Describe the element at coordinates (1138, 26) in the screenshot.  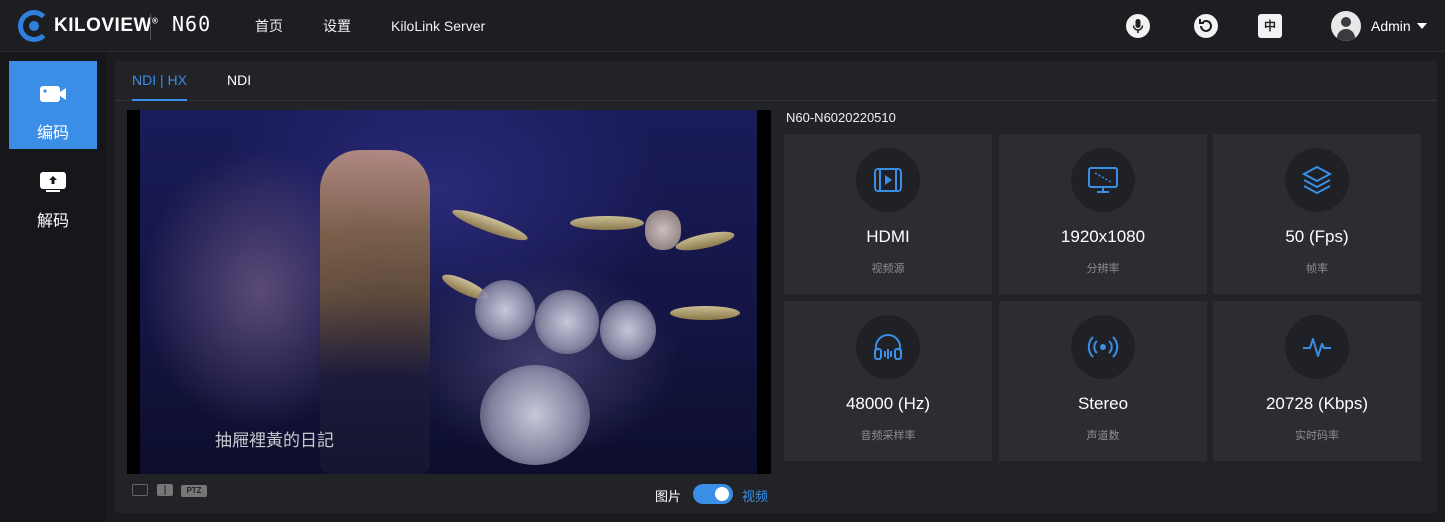
I see `microphone-icon` at that location.